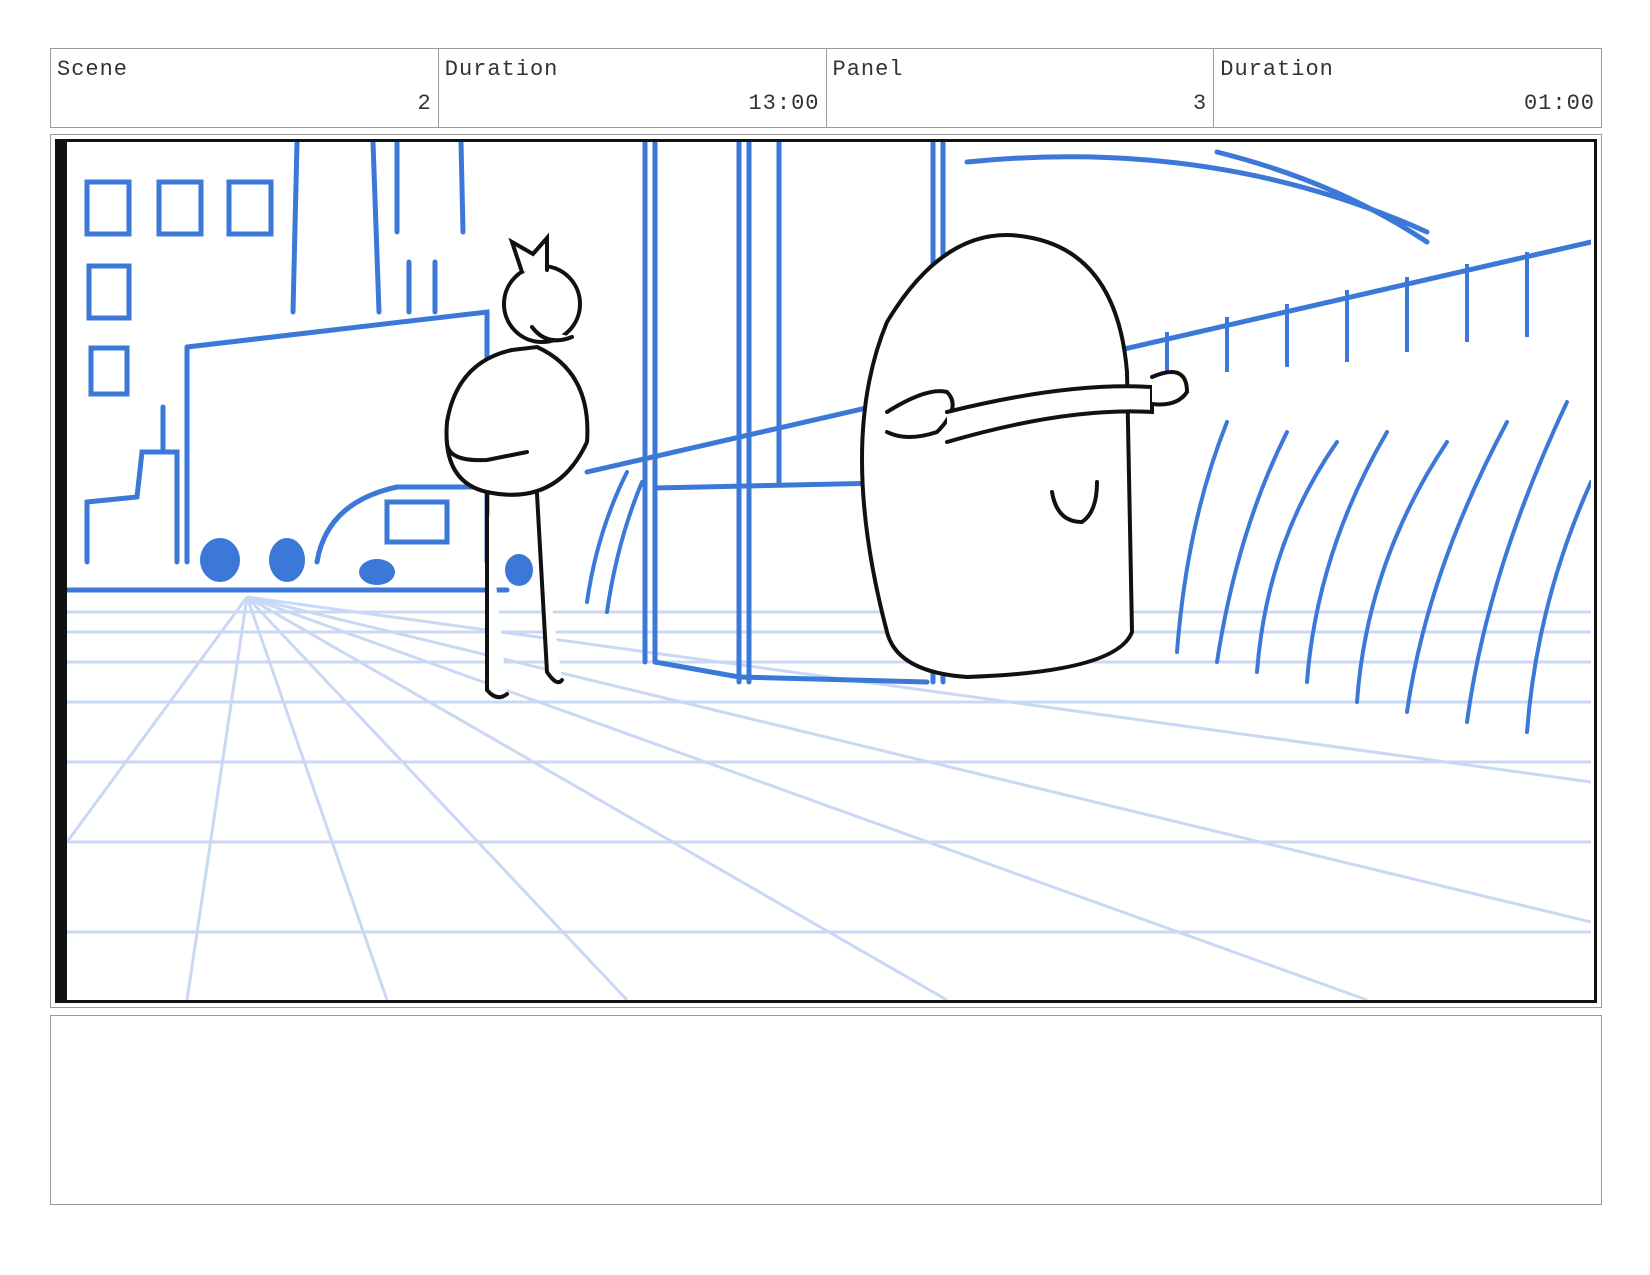  Describe the element at coordinates (424, 103) in the screenshot. I see `scene-value: 2` at that location.